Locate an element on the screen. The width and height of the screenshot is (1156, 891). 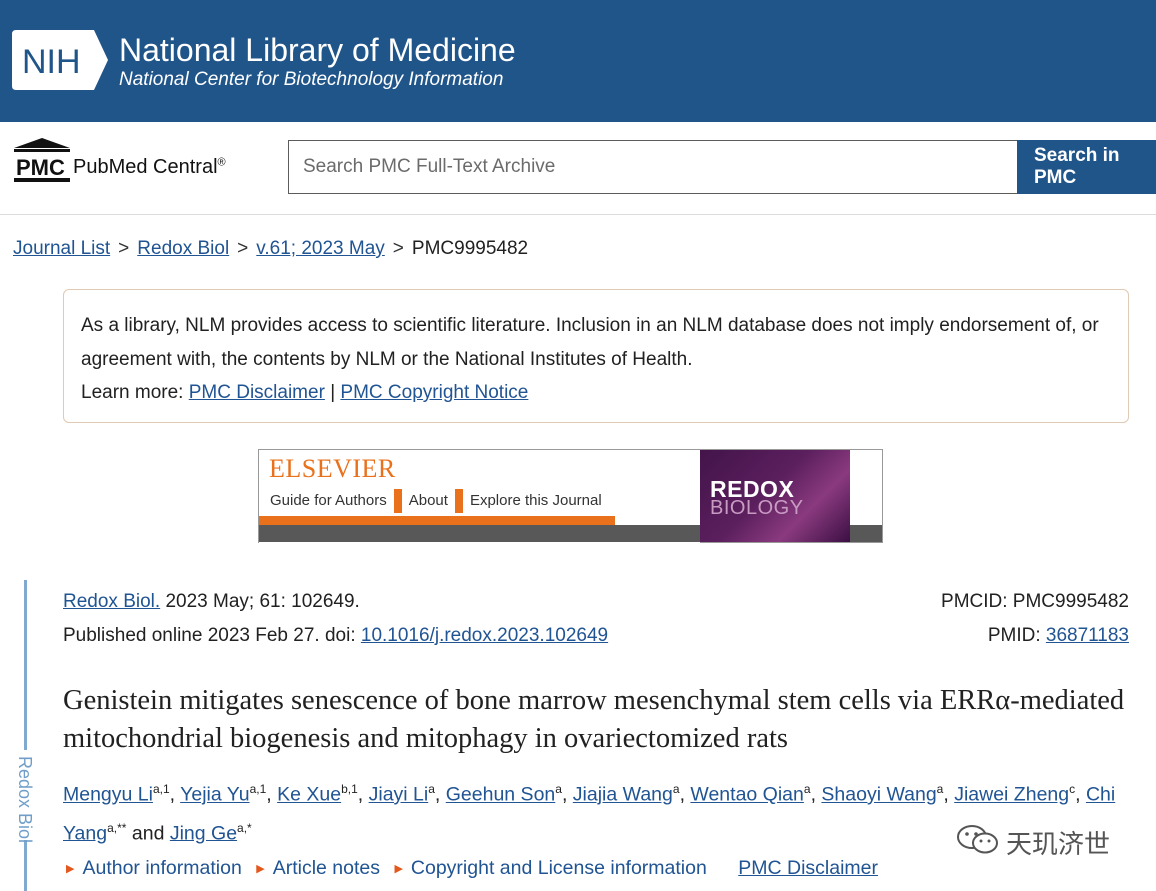
watermark: 天玑济世 is located at coordinates (1033, 843).